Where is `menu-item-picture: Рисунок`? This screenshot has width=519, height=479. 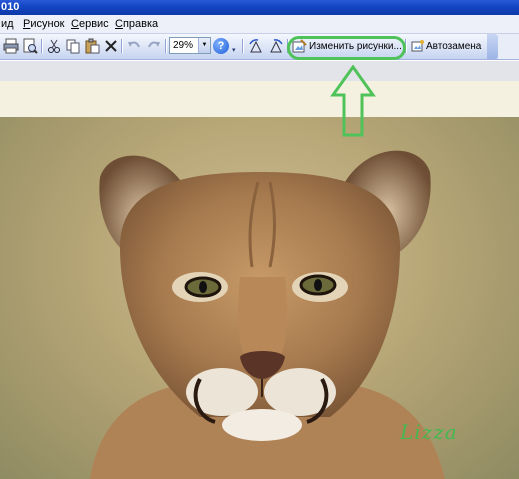
menu-item-picture: Рисунок is located at coordinates (44, 24).